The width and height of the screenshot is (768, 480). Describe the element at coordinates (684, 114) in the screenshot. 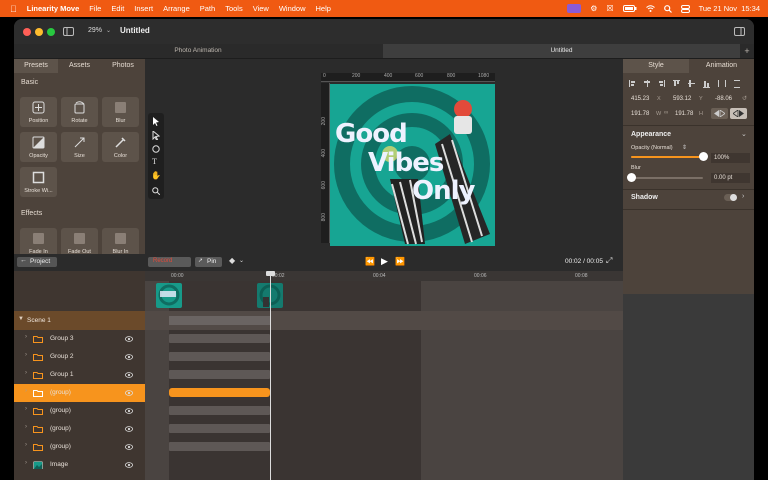

I see `height-field: 191.78` at that location.